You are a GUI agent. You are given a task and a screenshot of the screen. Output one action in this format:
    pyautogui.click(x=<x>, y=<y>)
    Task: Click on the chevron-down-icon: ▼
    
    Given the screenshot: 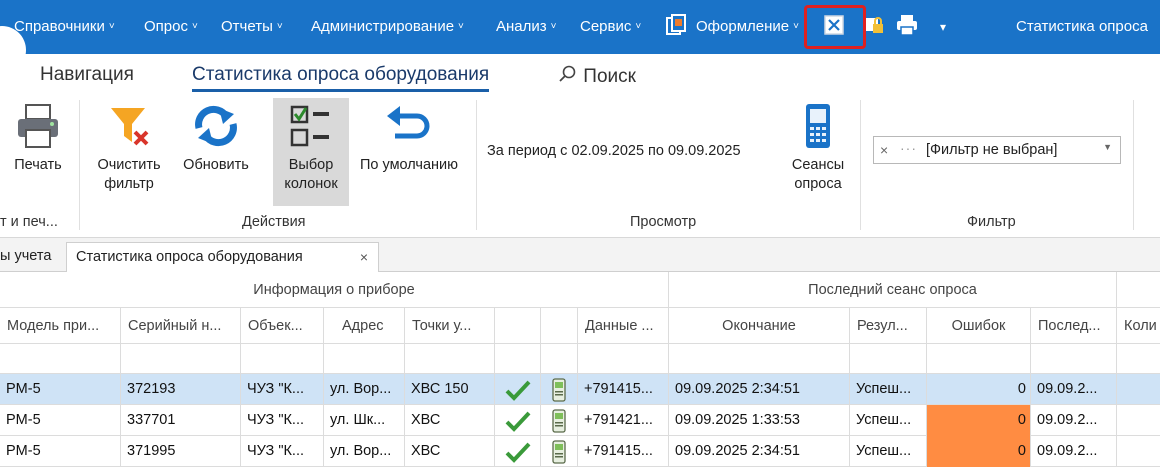 What is the action you would take?
    pyautogui.click(x=1107, y=147)
    